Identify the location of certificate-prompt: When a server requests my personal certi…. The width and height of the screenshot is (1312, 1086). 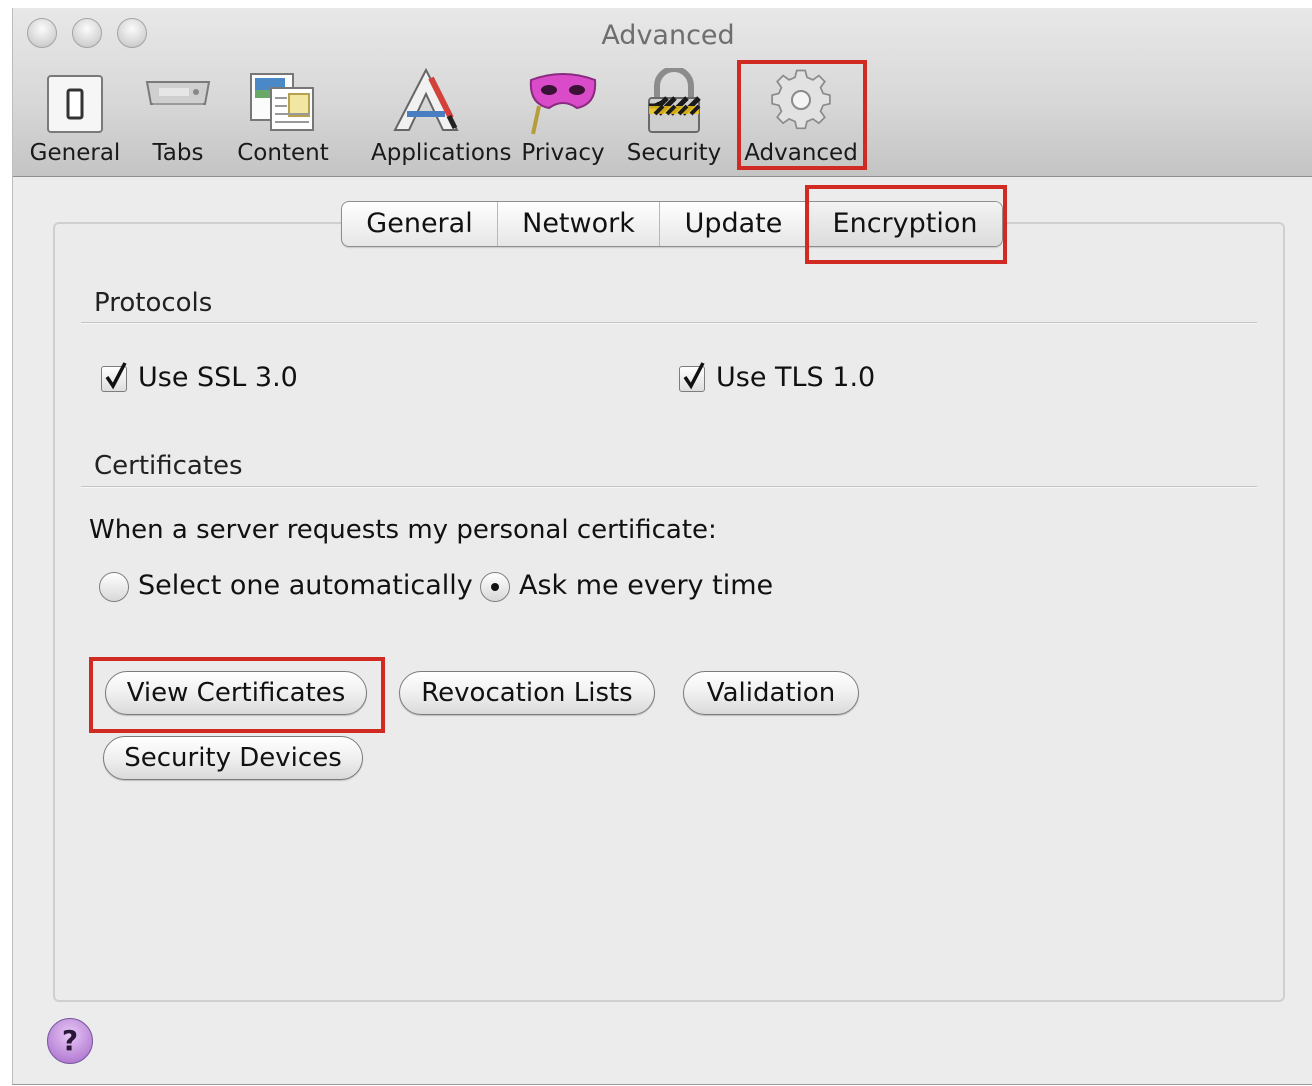
(403, 530).